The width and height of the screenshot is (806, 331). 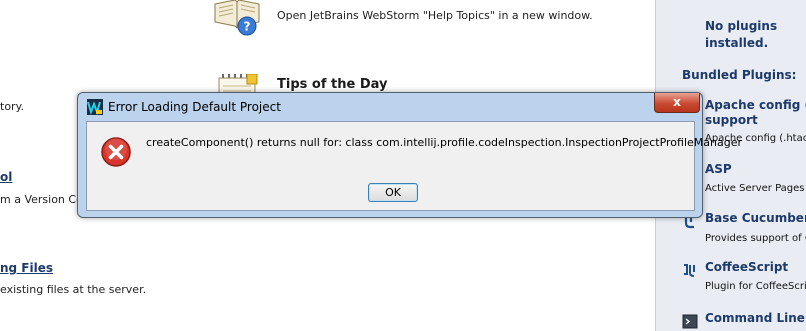 I want to click on dialog-titlebar: Error Loading Default Project x, so click(x=390, y=107).